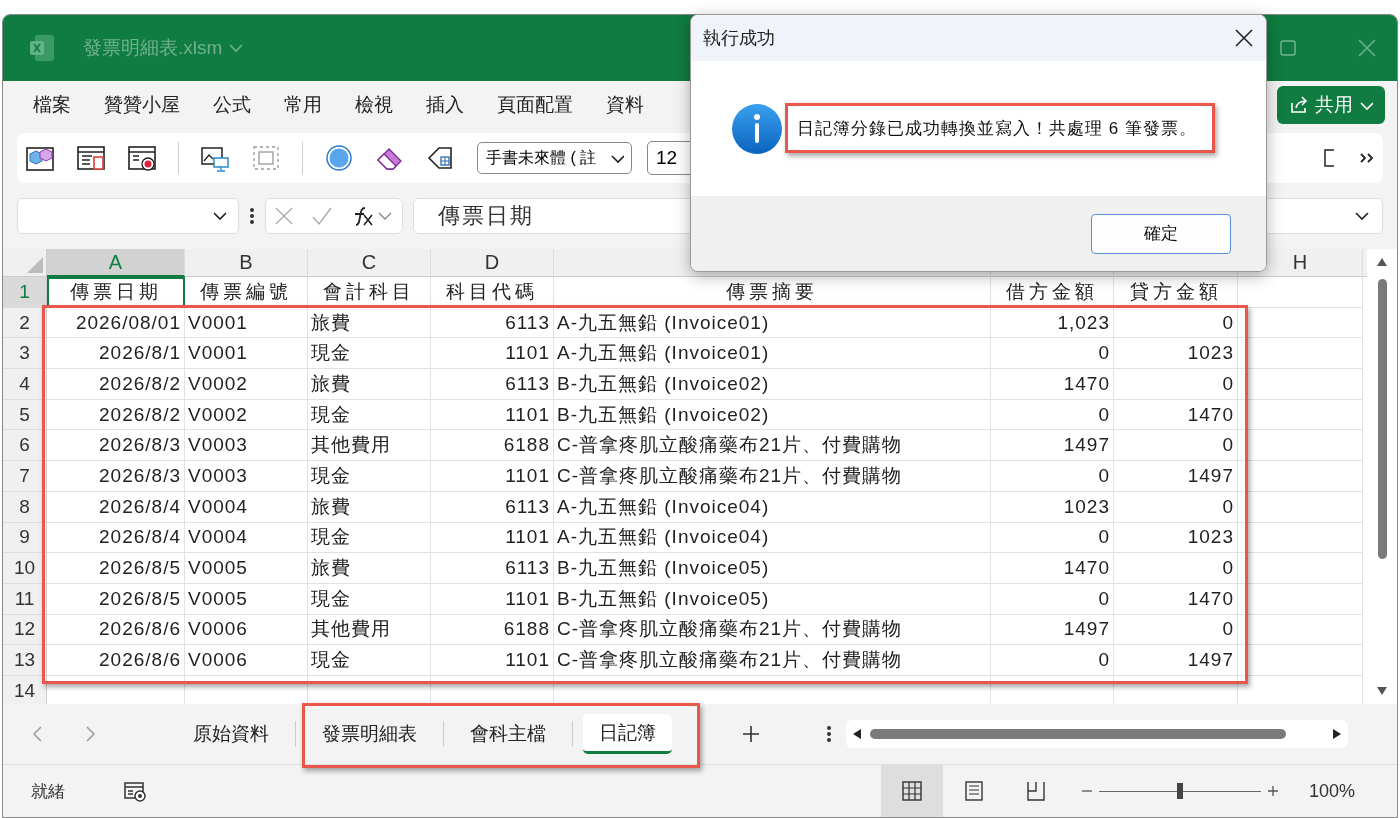  I want to click on column-header: C, so click(369, 263).